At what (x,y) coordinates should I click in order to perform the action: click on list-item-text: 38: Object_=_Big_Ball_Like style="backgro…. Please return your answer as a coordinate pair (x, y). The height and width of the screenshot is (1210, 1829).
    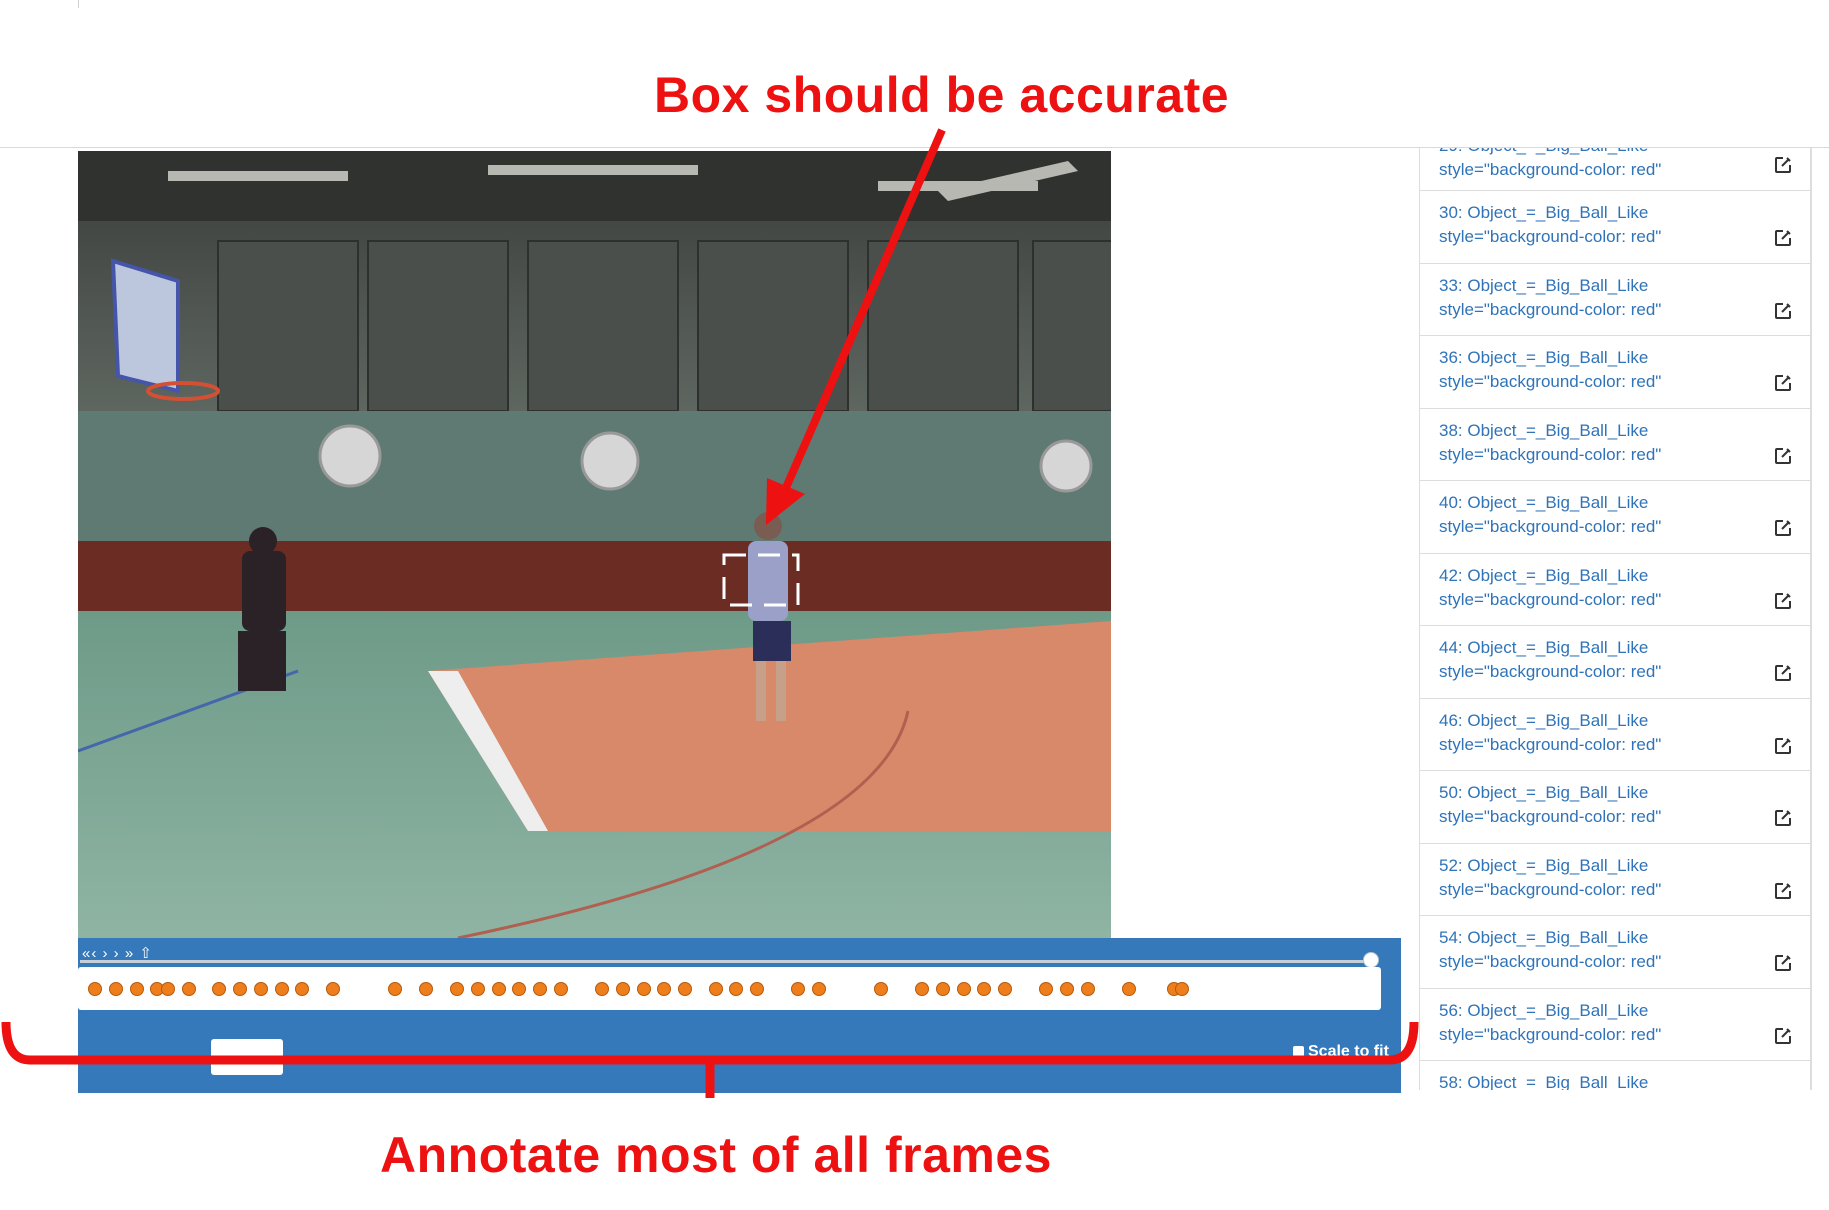
    Looking at the image, I should click on (1550, 443).